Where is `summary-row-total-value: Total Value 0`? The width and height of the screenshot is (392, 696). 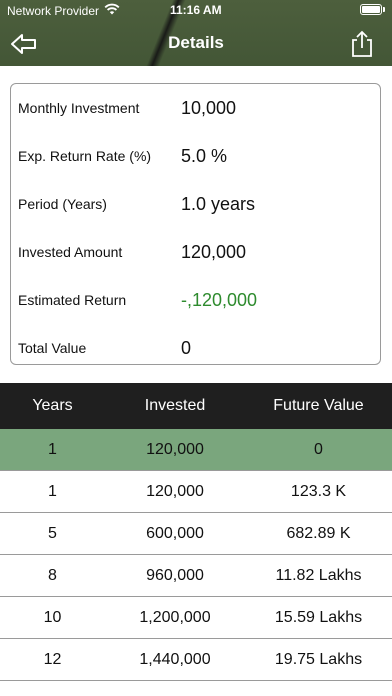 summary-row-total-value: Total Value 0 is located at coordinates (104, 348).